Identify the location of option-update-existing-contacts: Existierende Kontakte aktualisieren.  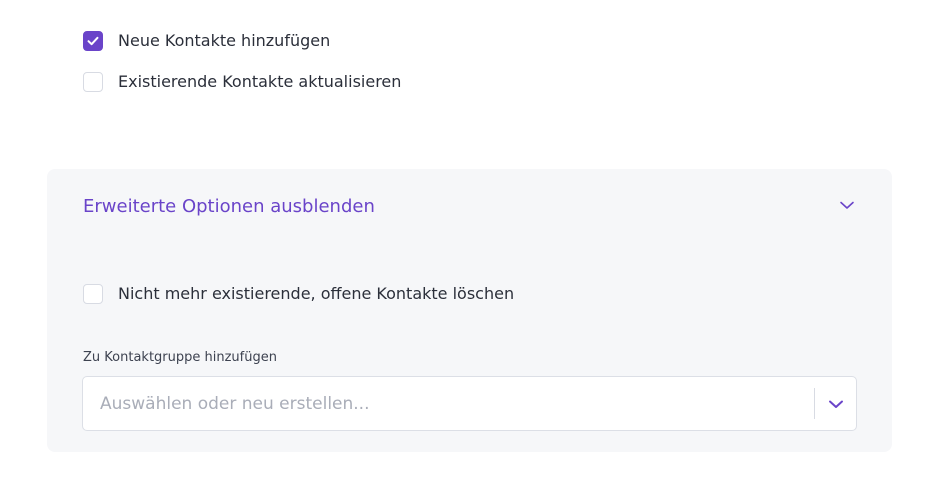
(242, 82).